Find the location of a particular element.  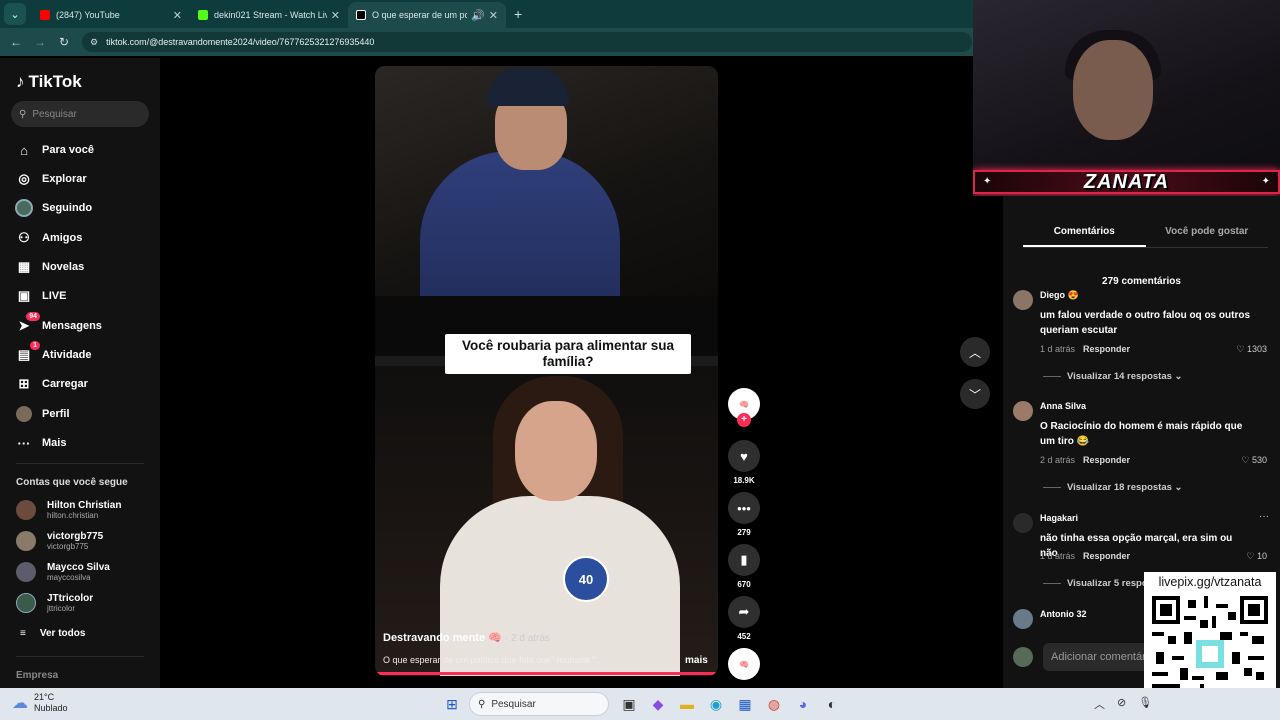

sound-disc-button: 🧠 is located at coordinates (744, 664).